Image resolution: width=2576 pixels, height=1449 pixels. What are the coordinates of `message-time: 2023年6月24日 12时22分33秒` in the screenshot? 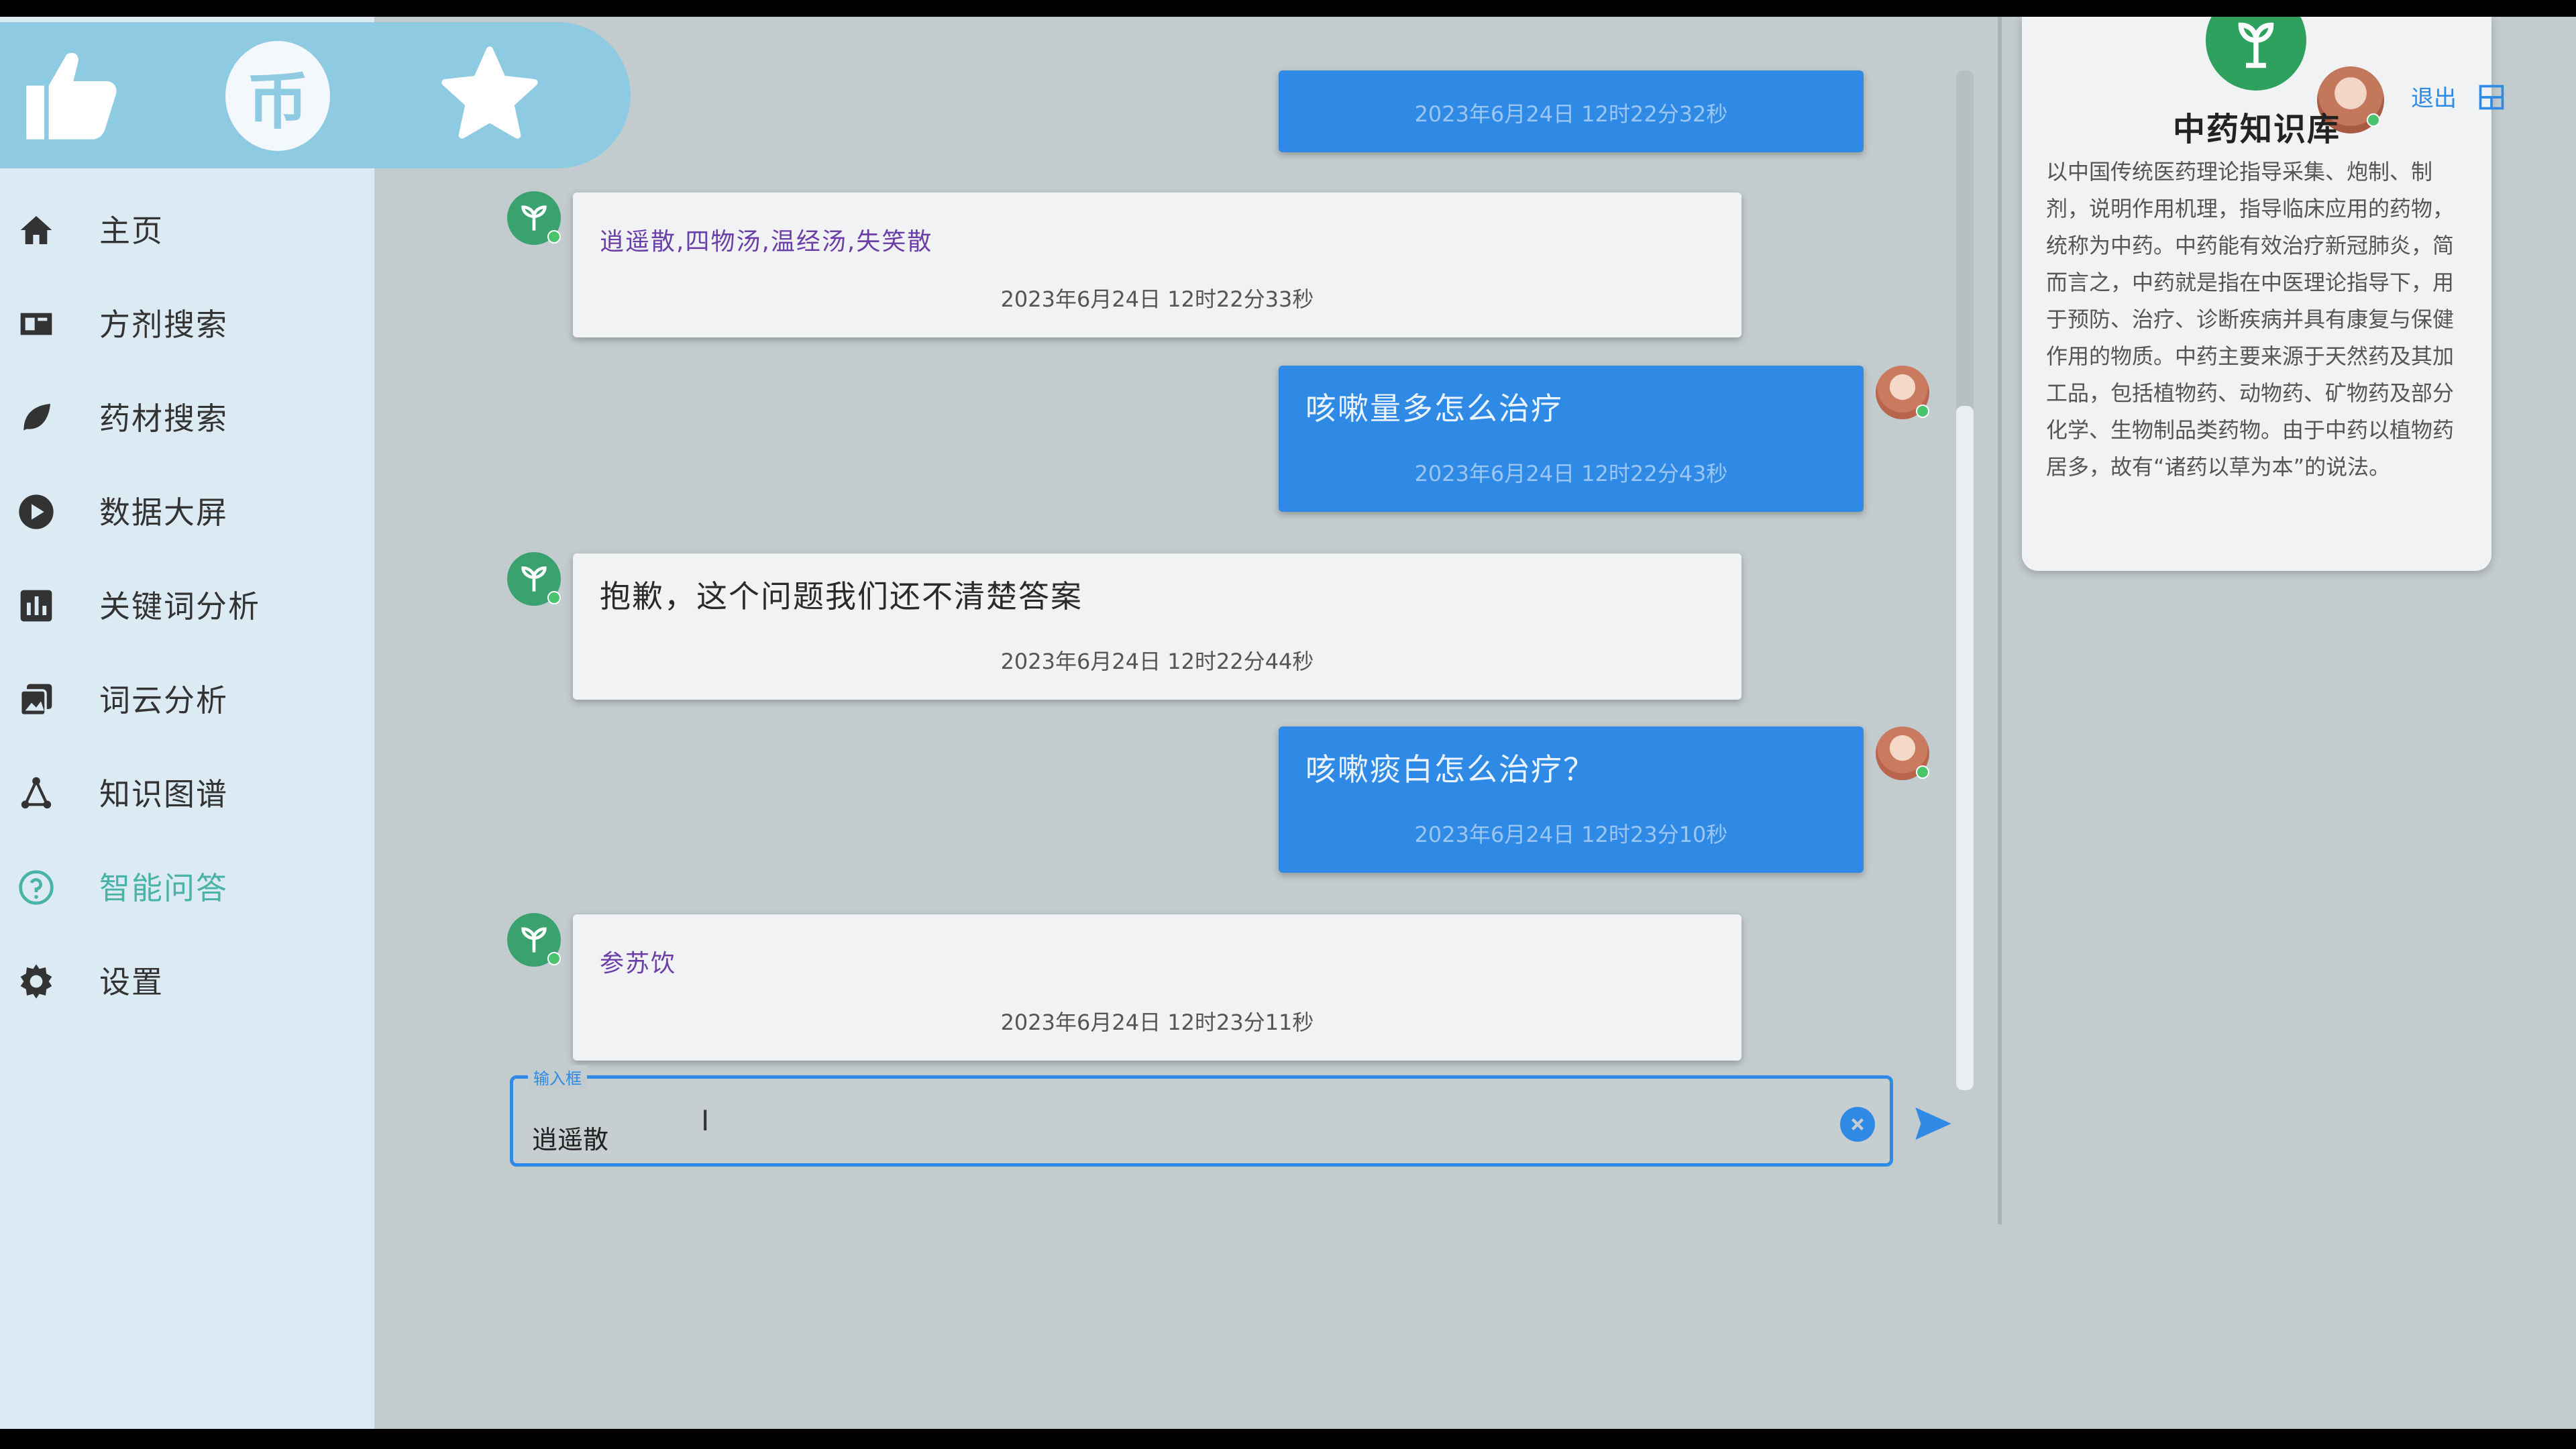 It's located at (1157, 299).